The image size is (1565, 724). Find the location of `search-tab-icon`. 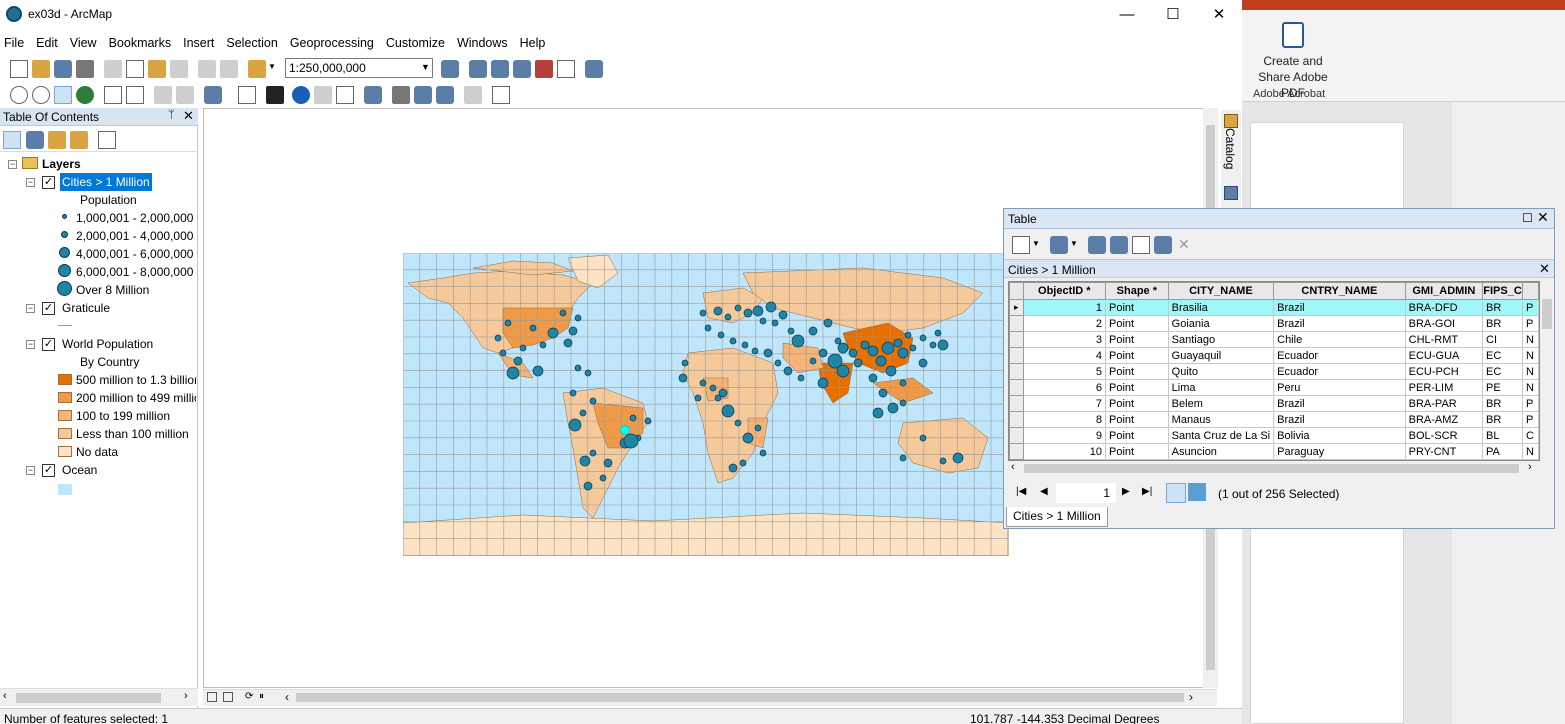

search-tab-icon is located at coordinates (1231, 193).